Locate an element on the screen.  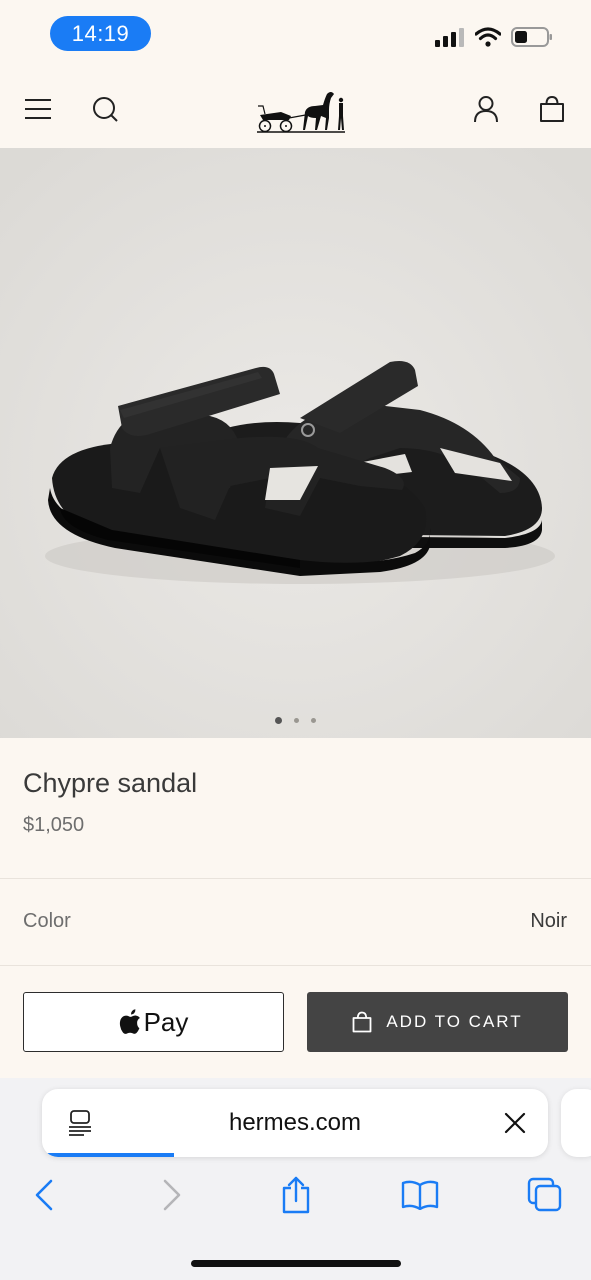
chevron-left-icon is located at coordinates (44, 1195).